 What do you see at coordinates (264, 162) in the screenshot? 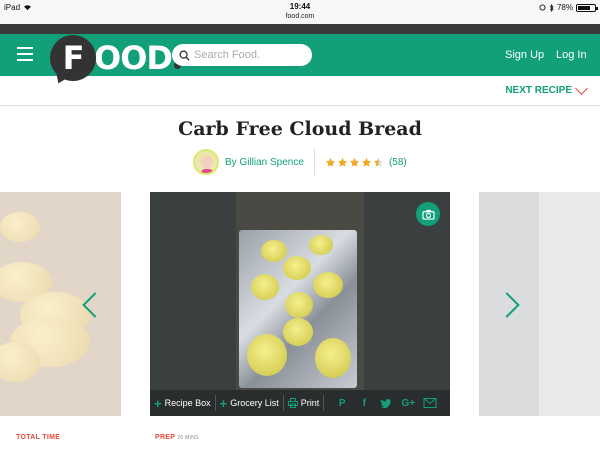
I see `author-link: By Gillian Spence` at bounding box center [264, 162].